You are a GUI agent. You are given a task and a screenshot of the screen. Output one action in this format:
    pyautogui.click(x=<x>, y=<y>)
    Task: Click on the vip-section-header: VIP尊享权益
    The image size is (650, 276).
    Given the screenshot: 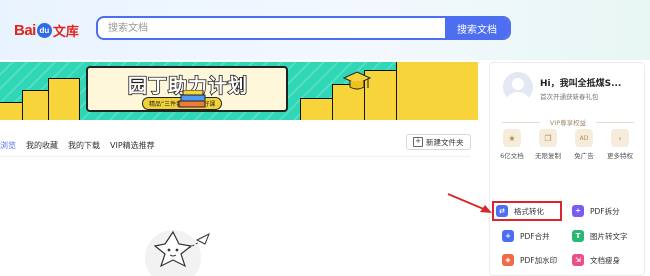 What is the action you would take?
    pyautogui.click(x=568, y=122)
    